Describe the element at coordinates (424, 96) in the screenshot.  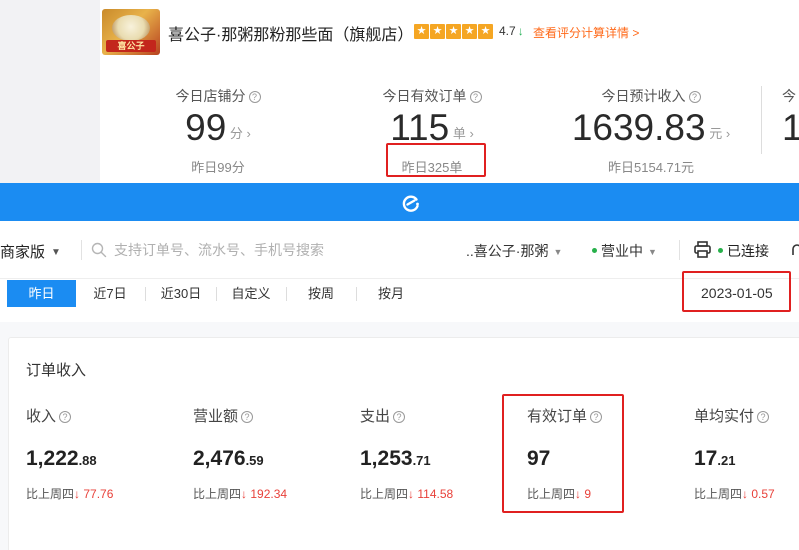
I see `metric-label: 今日有效订单` at that location.